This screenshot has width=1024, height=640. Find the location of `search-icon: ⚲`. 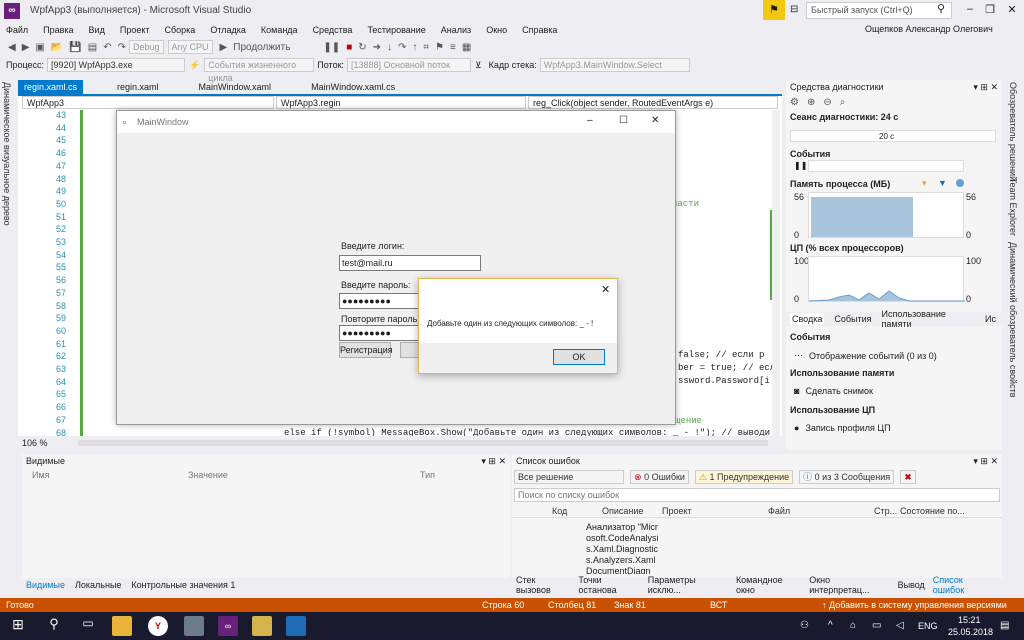

search-icon: ⚲ is located at coordinates (54, 626).